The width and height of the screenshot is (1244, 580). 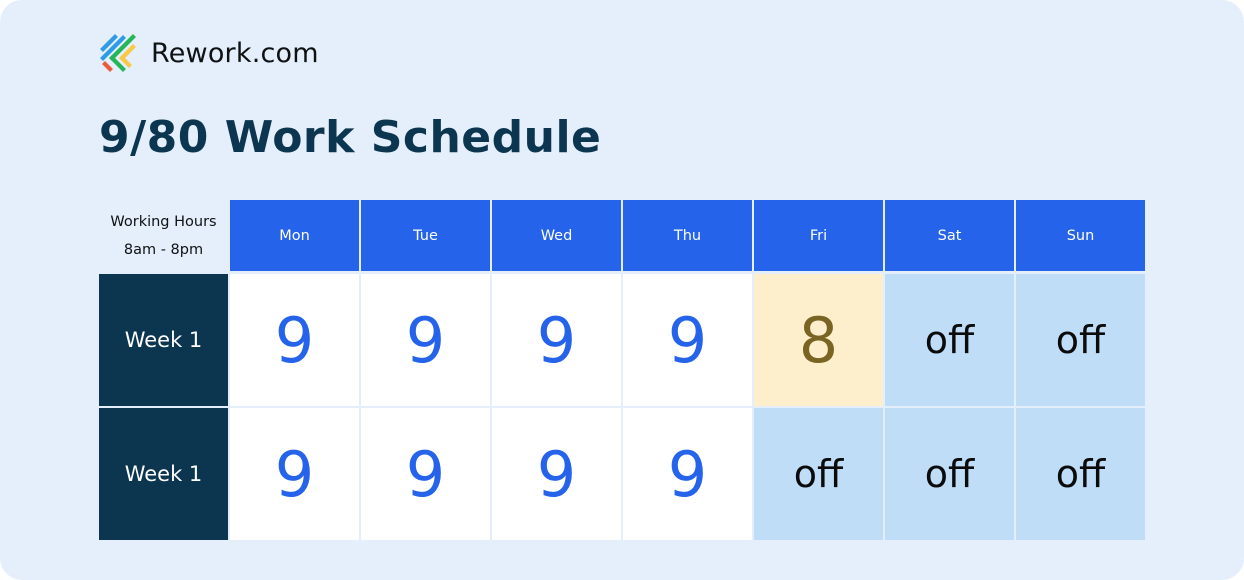 I want to click on day-header-sat: Sat, so click(x=949, y=235).